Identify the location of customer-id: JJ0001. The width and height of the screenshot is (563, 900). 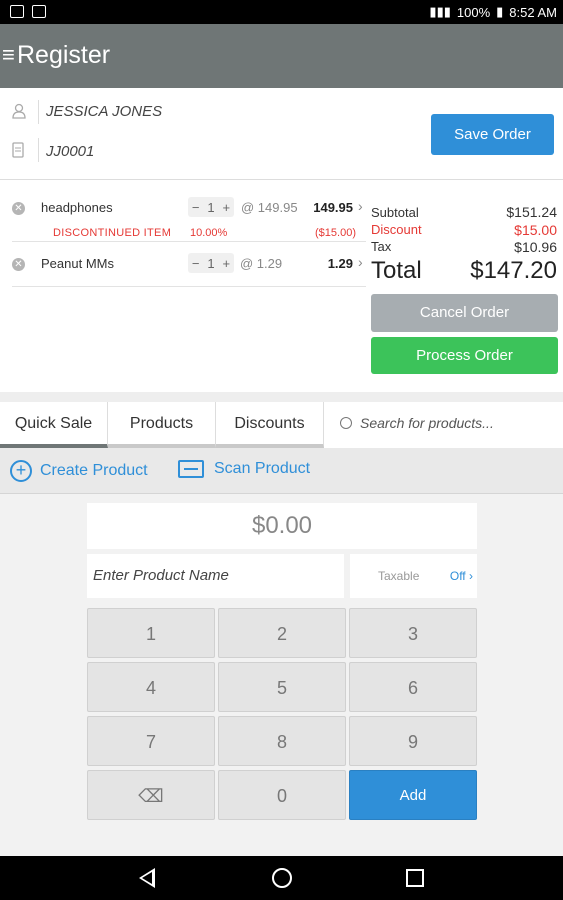
(70, 151).